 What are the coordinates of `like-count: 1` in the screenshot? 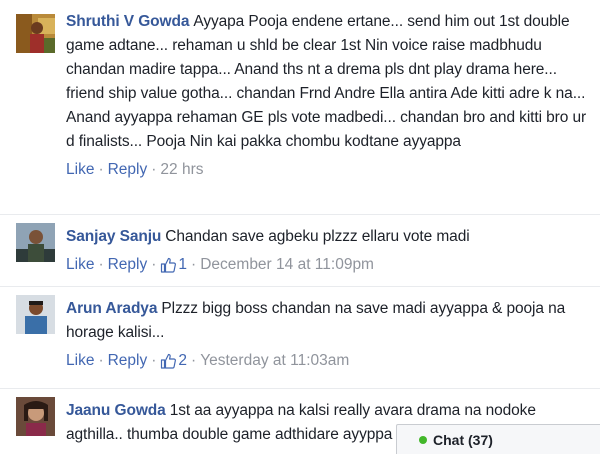 It's located at (173, 265).